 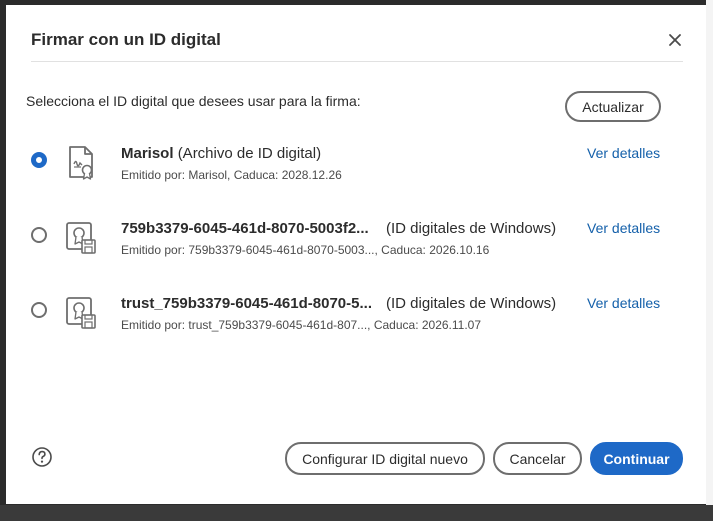 What do you see at coordinates (709, 260) in the screenshot?
I see `background-window-edge` at bounding box center [709, 260].